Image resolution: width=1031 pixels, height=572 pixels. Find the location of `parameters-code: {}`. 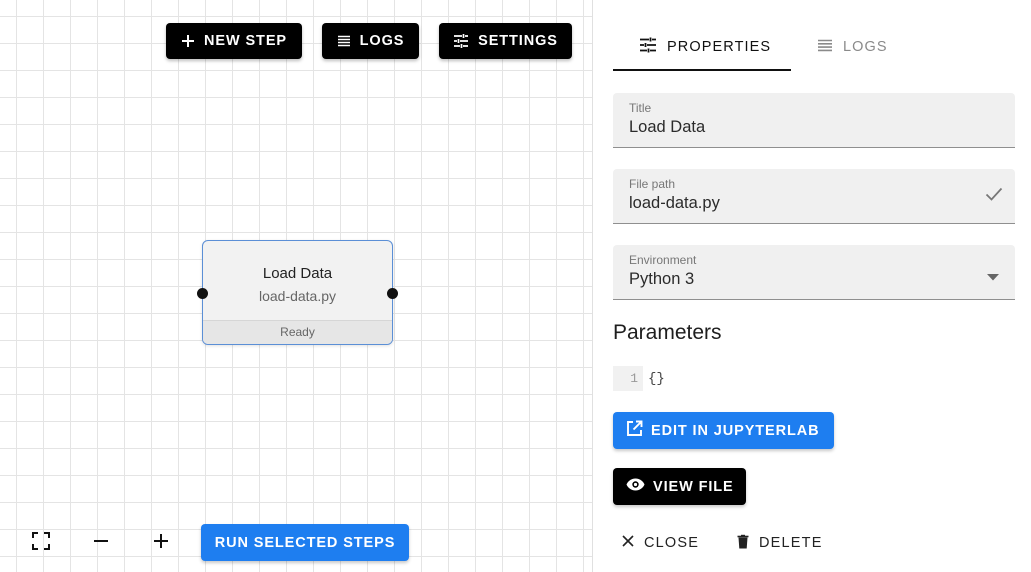

parameters-code: {} is located at coordinates (656, 378).